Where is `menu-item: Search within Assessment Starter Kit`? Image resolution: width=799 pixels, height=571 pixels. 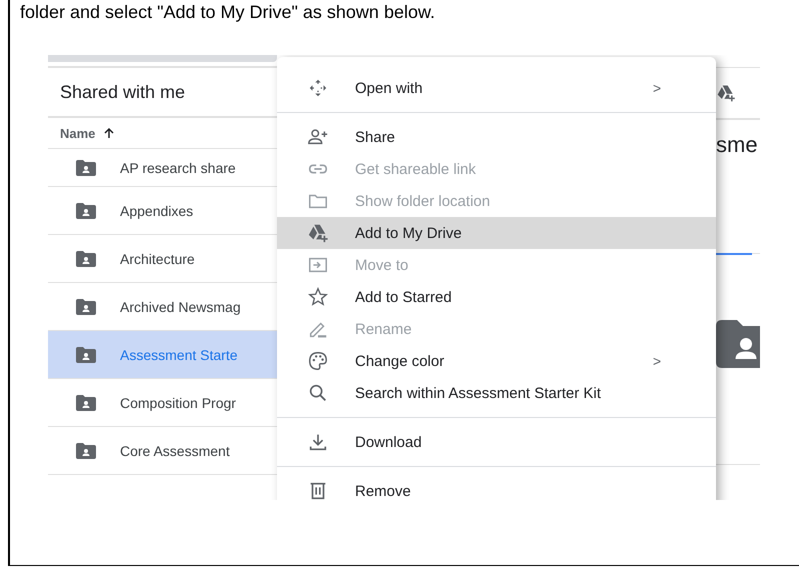 menu-item: Search within Assessment Starter Kit is located at coordinates (496, 397).